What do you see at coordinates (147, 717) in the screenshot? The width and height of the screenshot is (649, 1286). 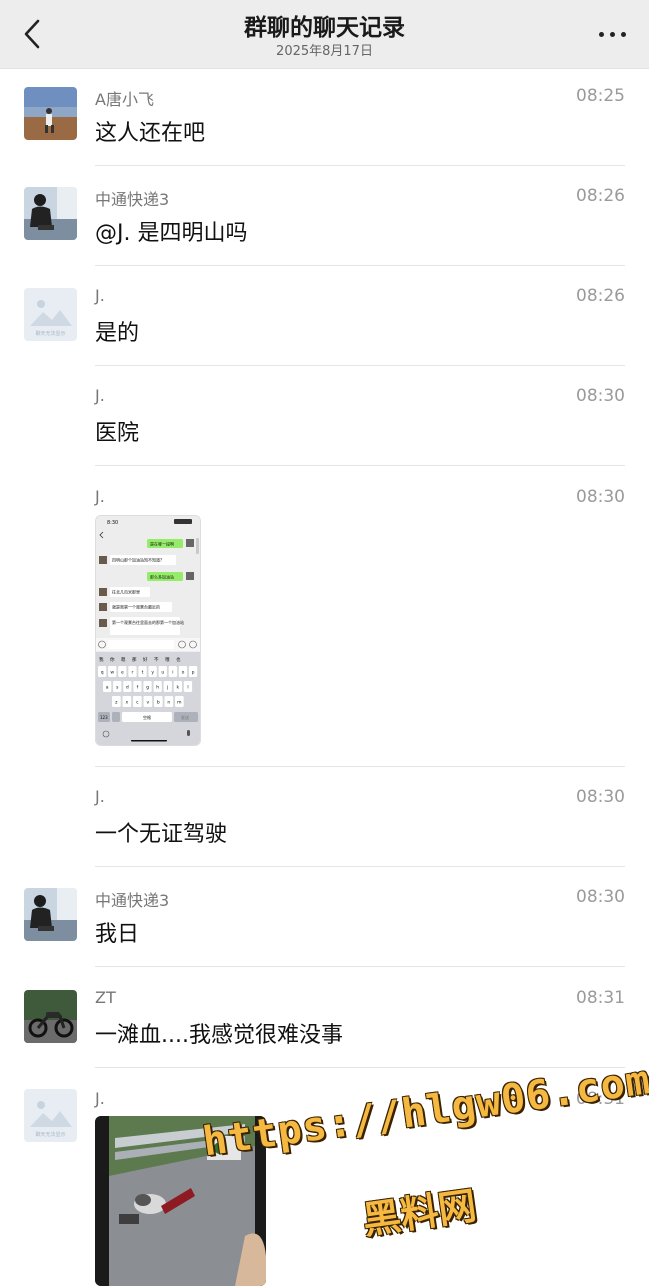 I see `key-space: 空格` at bounding box center [147, 717].